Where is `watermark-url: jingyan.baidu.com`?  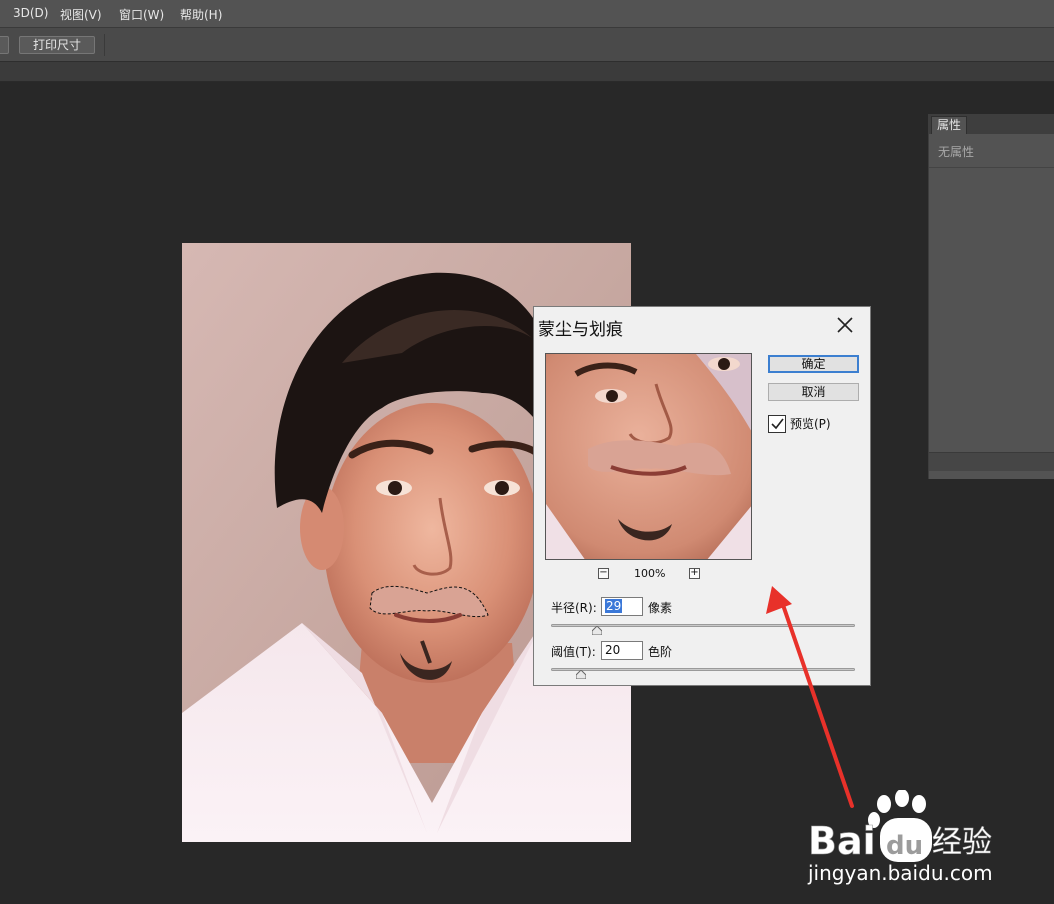 watermark-url: jingyan.baidu.com is located at coordinates (900, 873).